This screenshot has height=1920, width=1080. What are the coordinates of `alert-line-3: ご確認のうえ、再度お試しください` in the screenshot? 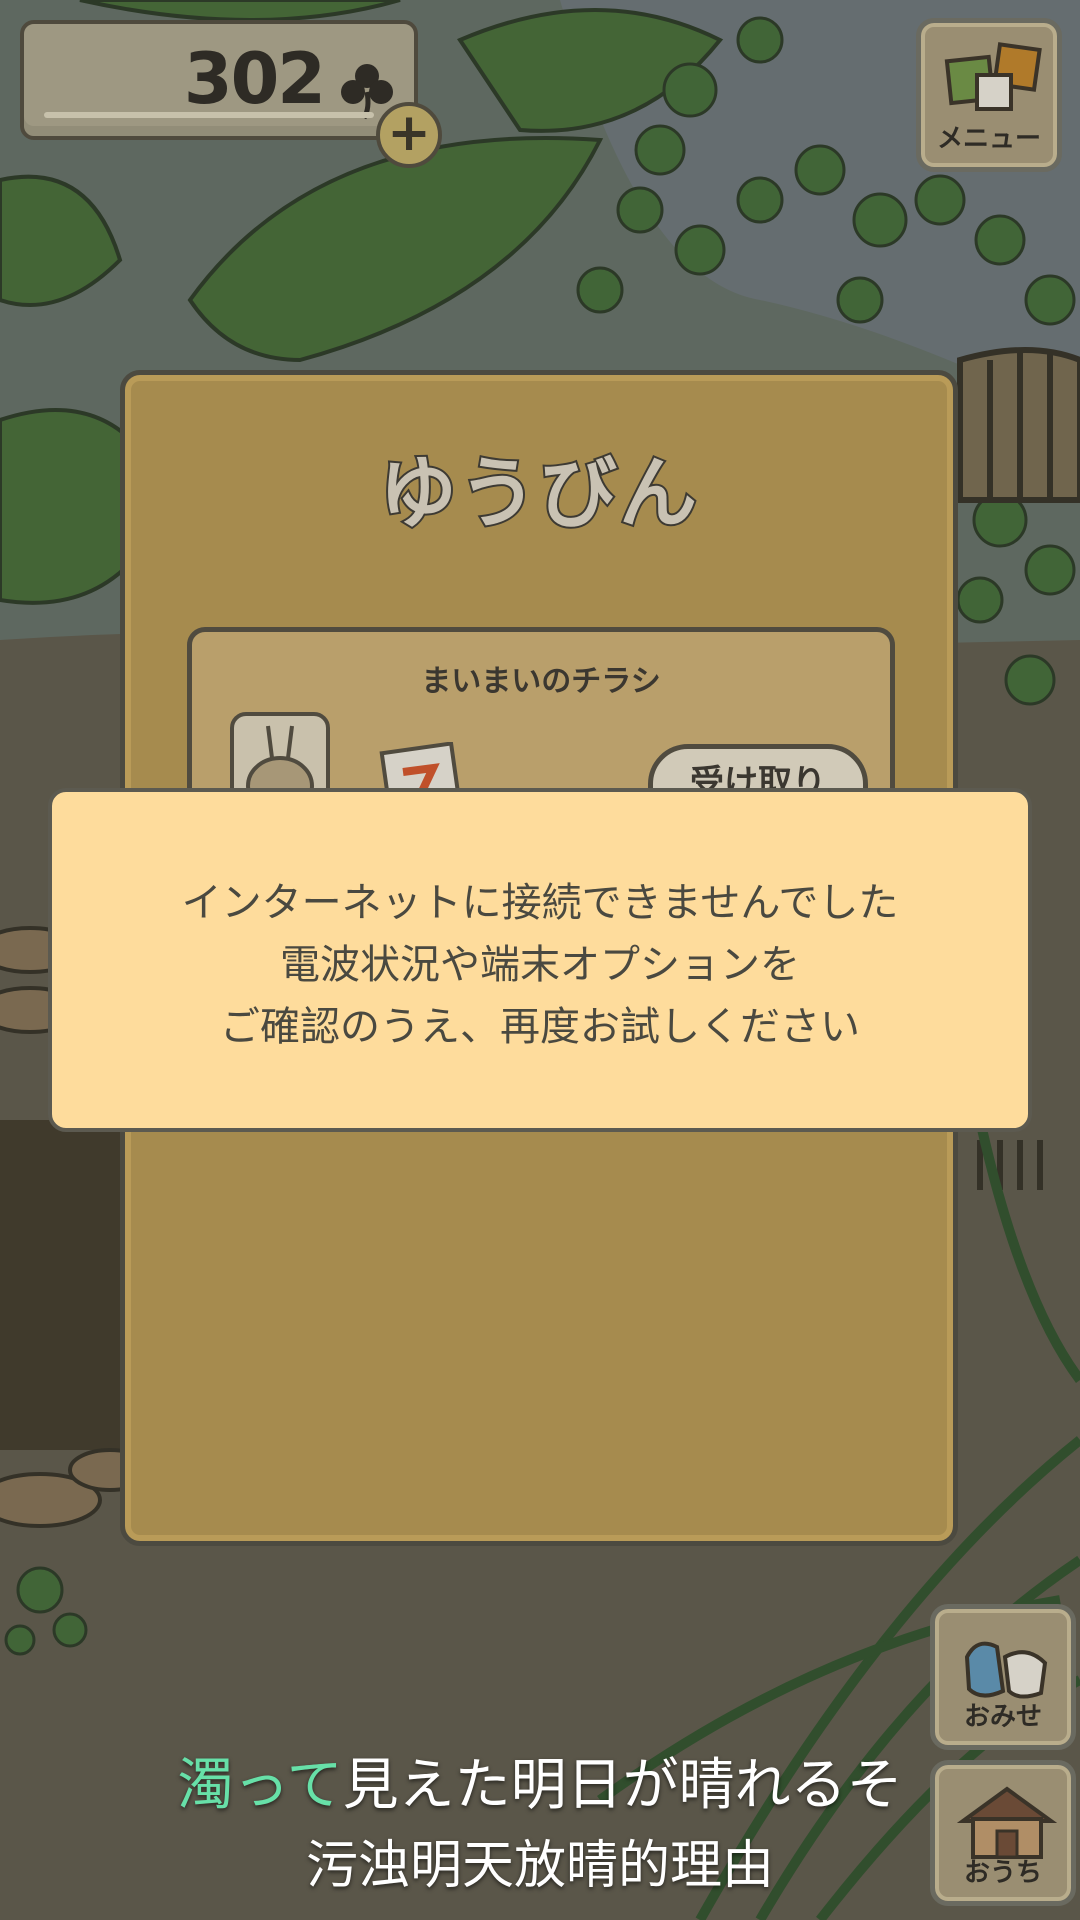 It's located at (540, 1027).